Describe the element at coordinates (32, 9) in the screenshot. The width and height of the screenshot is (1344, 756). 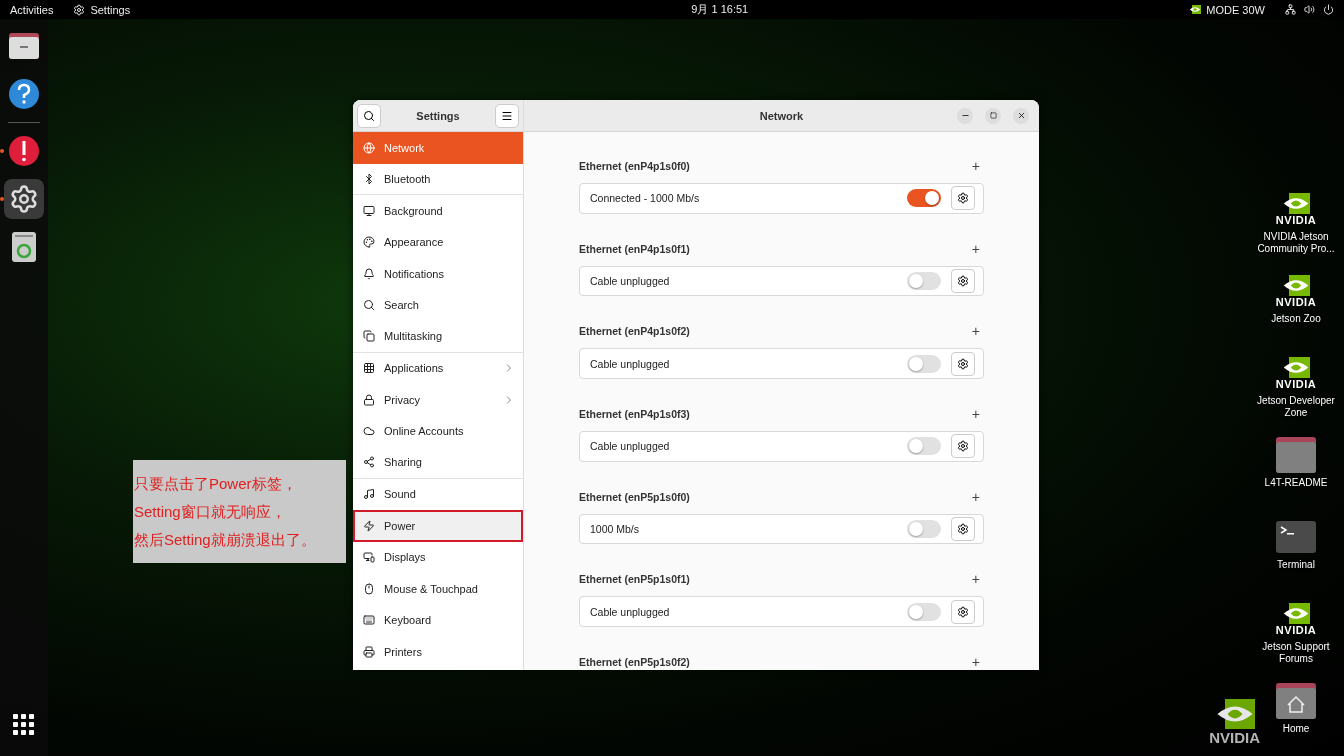
I see `activities-button: Activities` at that location.